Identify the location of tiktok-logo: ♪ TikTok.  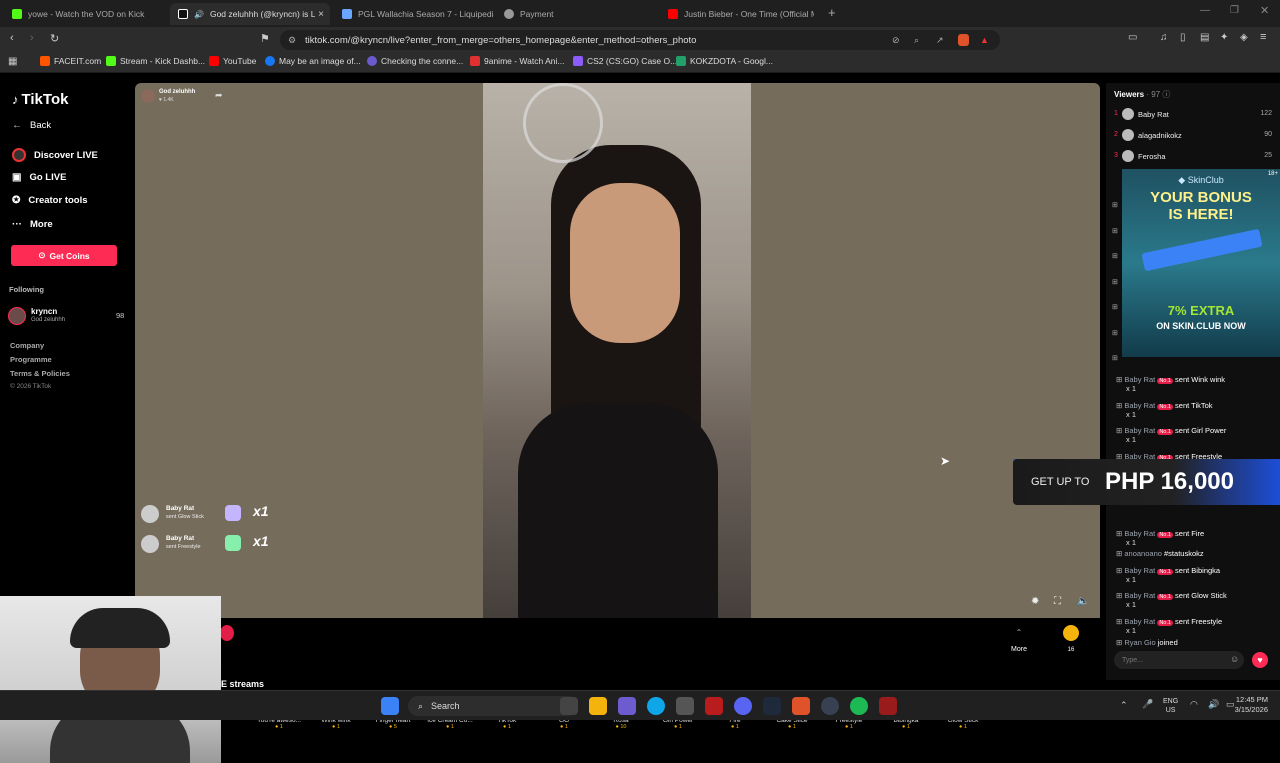
(40, 99).